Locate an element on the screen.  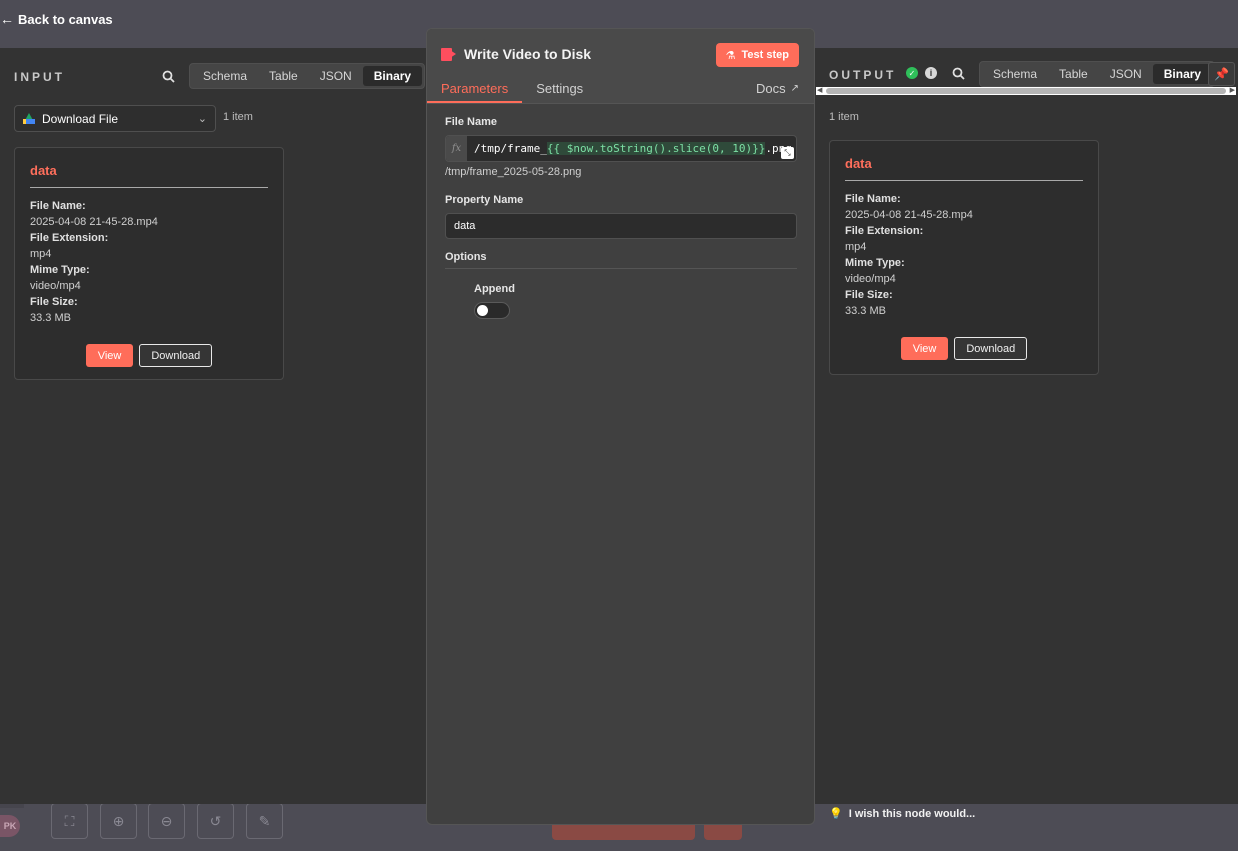
scroll-left-icon: ◀ is located at coordinates (819, 91).